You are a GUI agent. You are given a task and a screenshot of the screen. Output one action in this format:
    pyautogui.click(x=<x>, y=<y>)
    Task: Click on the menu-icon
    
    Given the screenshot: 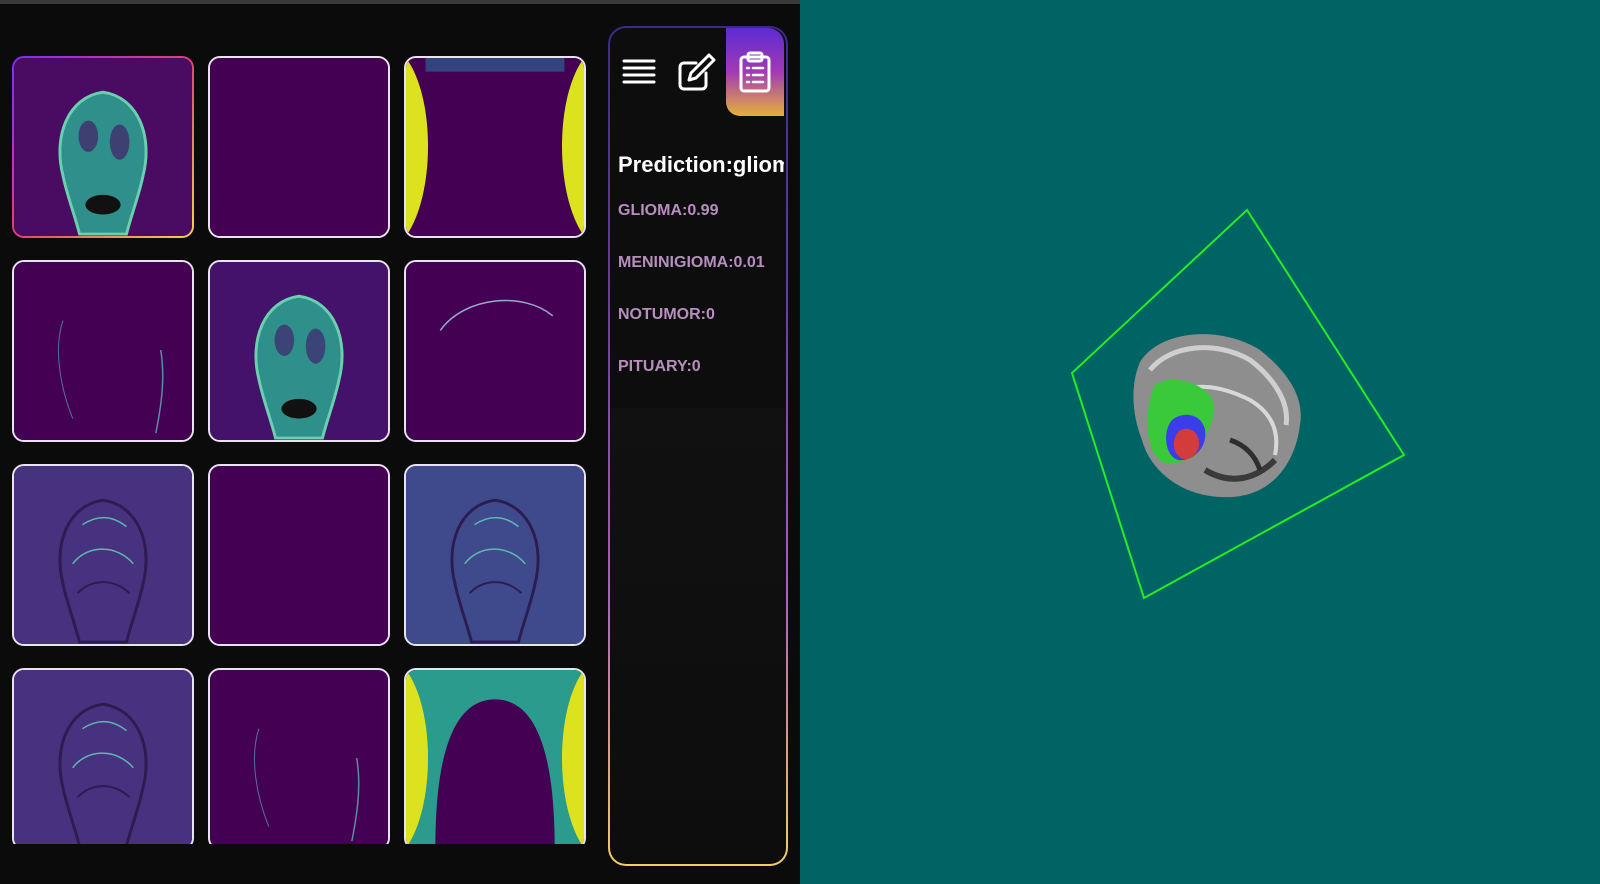 What is the action you would take?
    pyautogui.click(x=639, y=71)
    